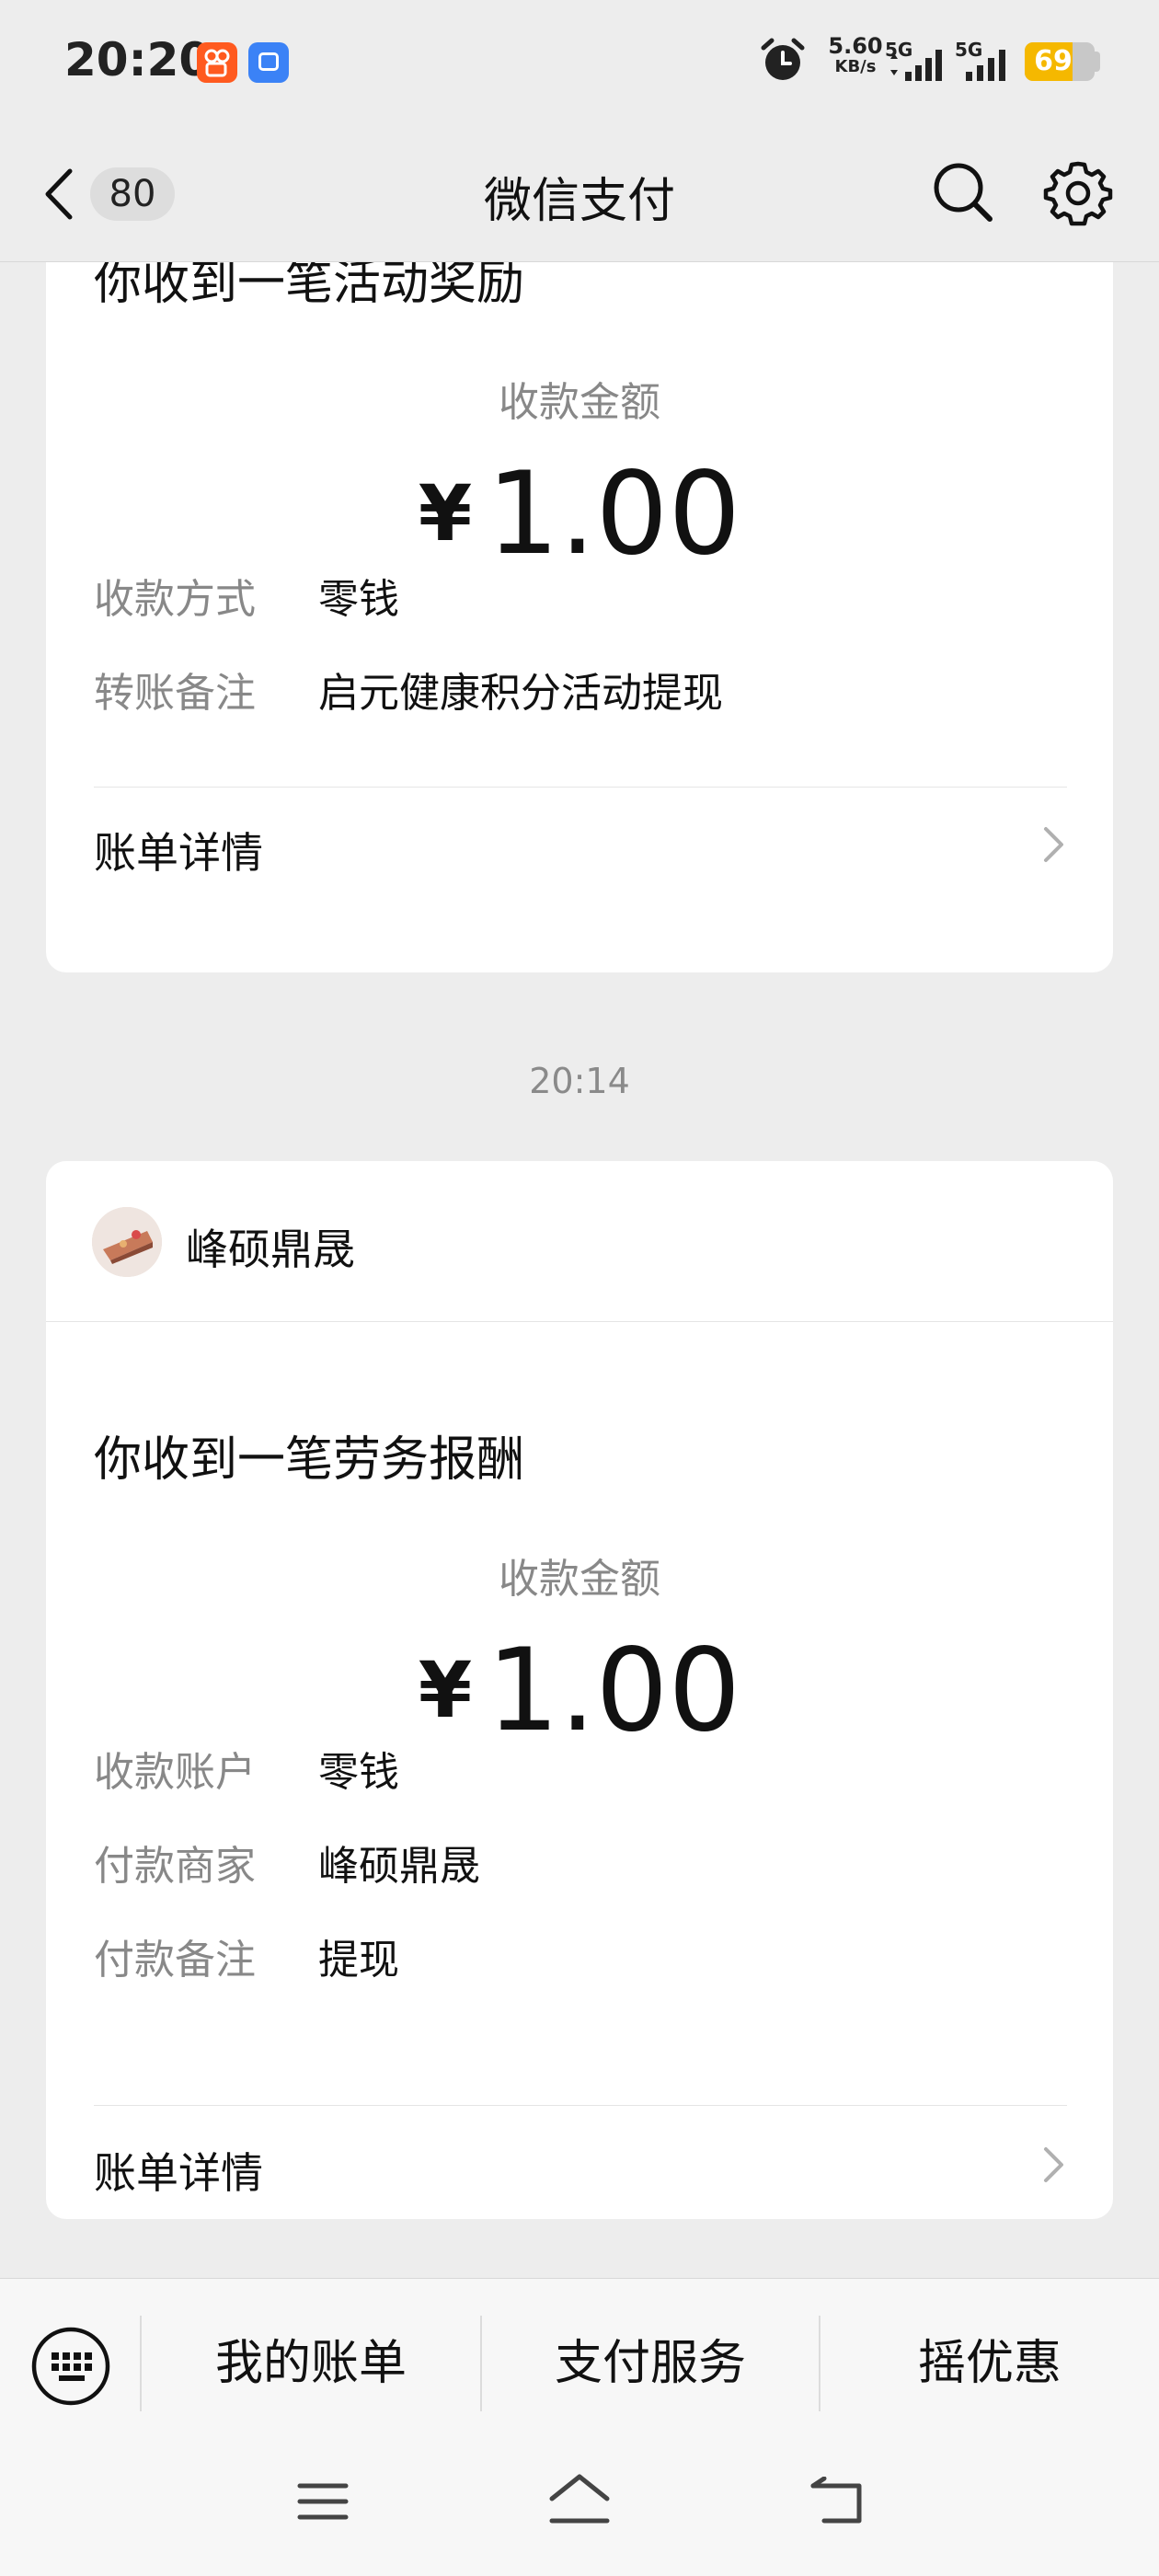 The width and height of the screenshot is (1159, 2576). What do you see at coordinates (217, 62) in the screenshot?
I see `kuaishou-app-icon` at bounding box center [217, 62].